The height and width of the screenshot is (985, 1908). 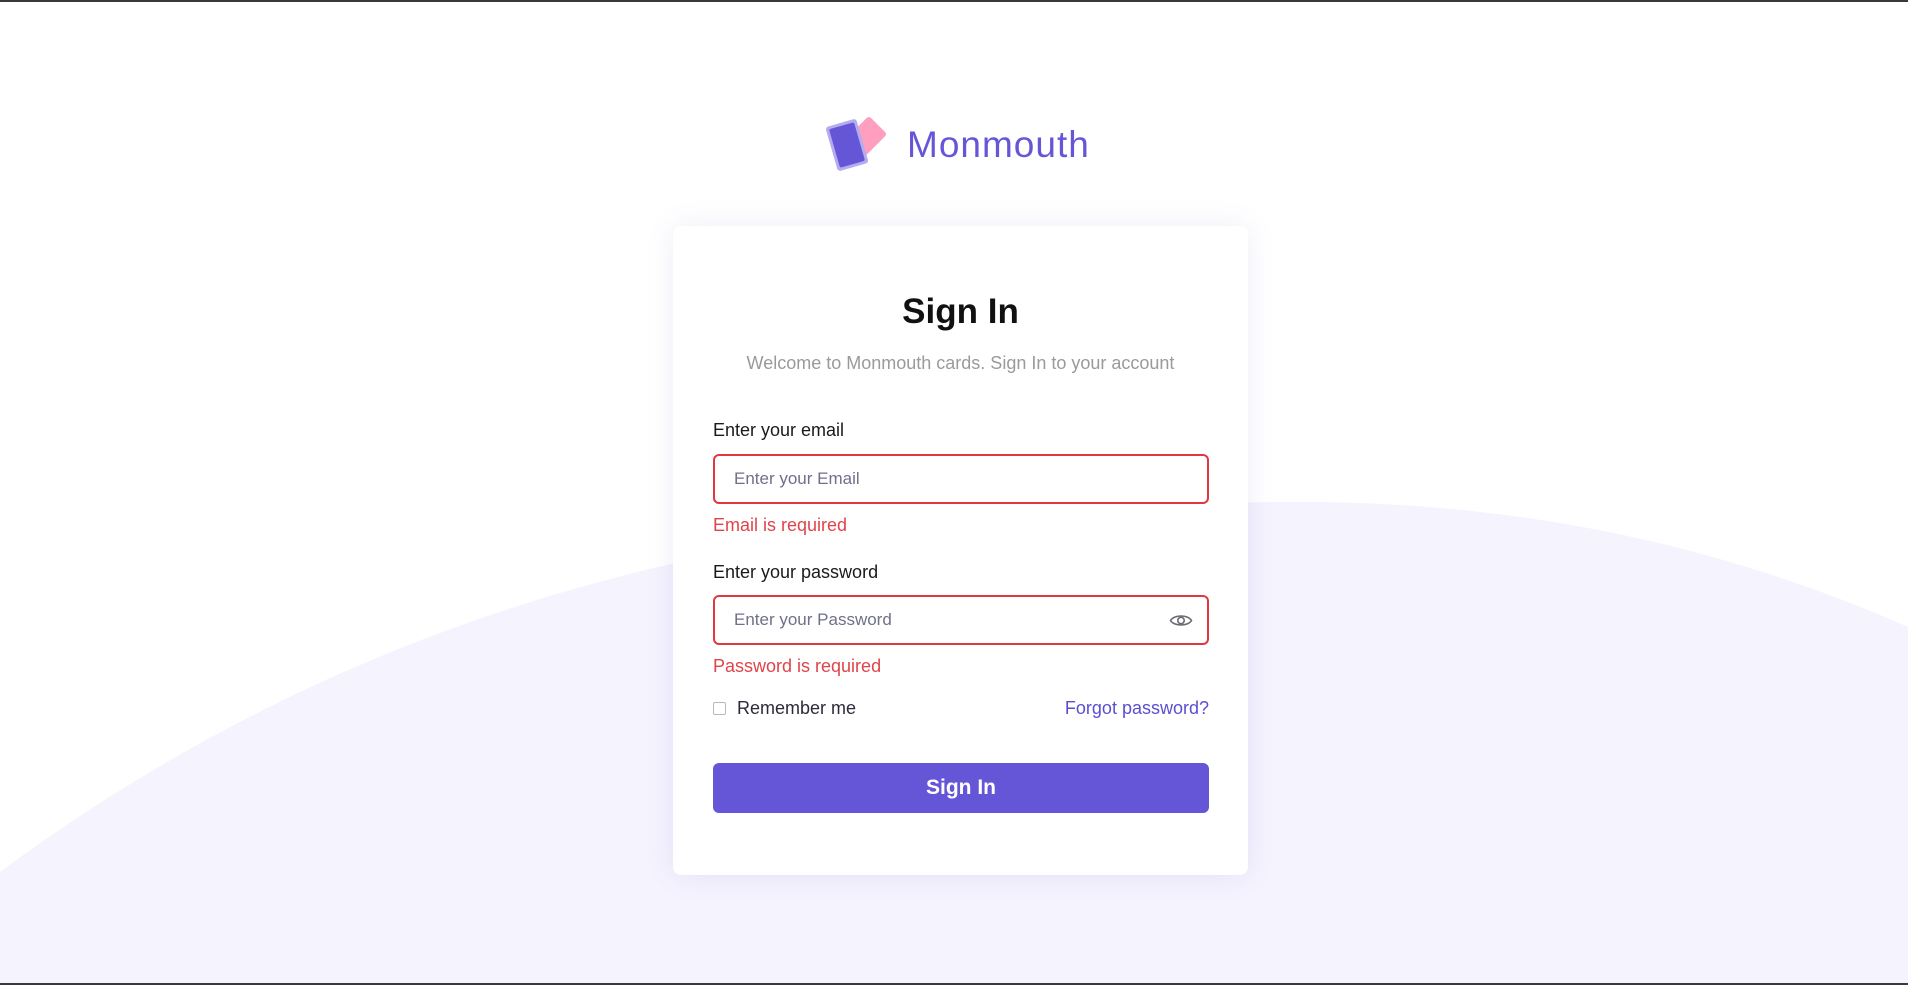 I want to click on brand-header: Monmouth, so click(x=956, y=145).